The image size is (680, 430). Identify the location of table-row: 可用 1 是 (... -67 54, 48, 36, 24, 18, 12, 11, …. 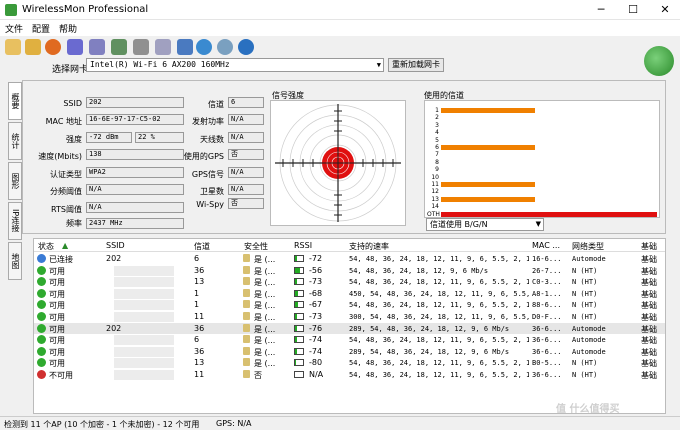
(349, 305).